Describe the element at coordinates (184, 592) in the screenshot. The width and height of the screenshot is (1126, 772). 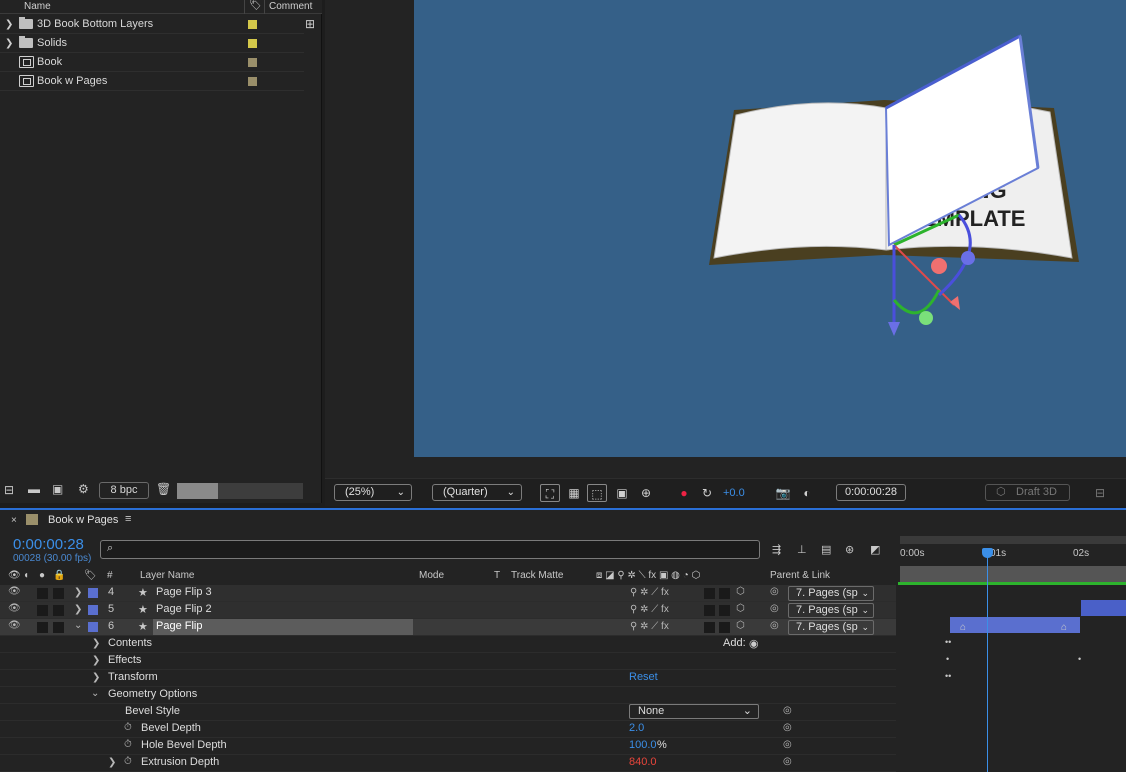
I see `layer-name: Page Flip 3` at that location.